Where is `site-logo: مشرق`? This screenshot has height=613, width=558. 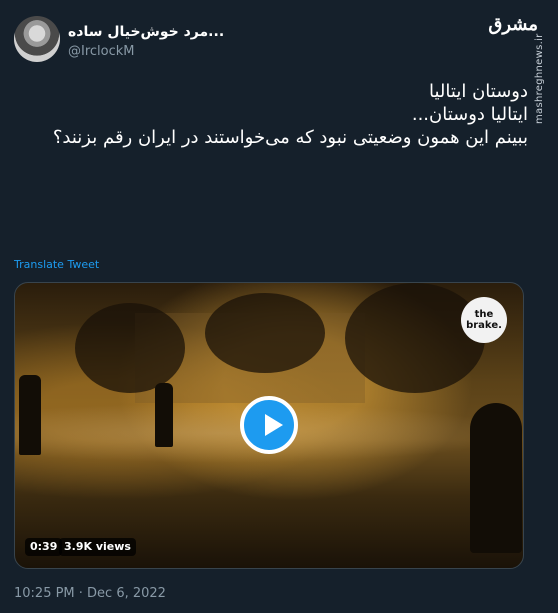
site-logo: مشرق is located at coordinates (513, 24).